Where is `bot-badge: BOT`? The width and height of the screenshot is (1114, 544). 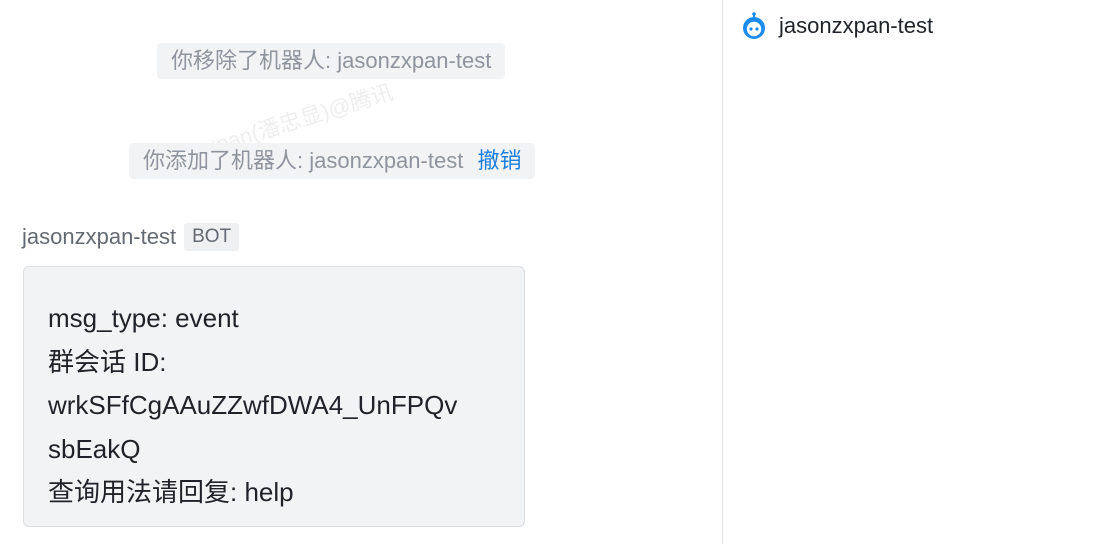 bot-badge: BOT is located at coordinates (212, 237).